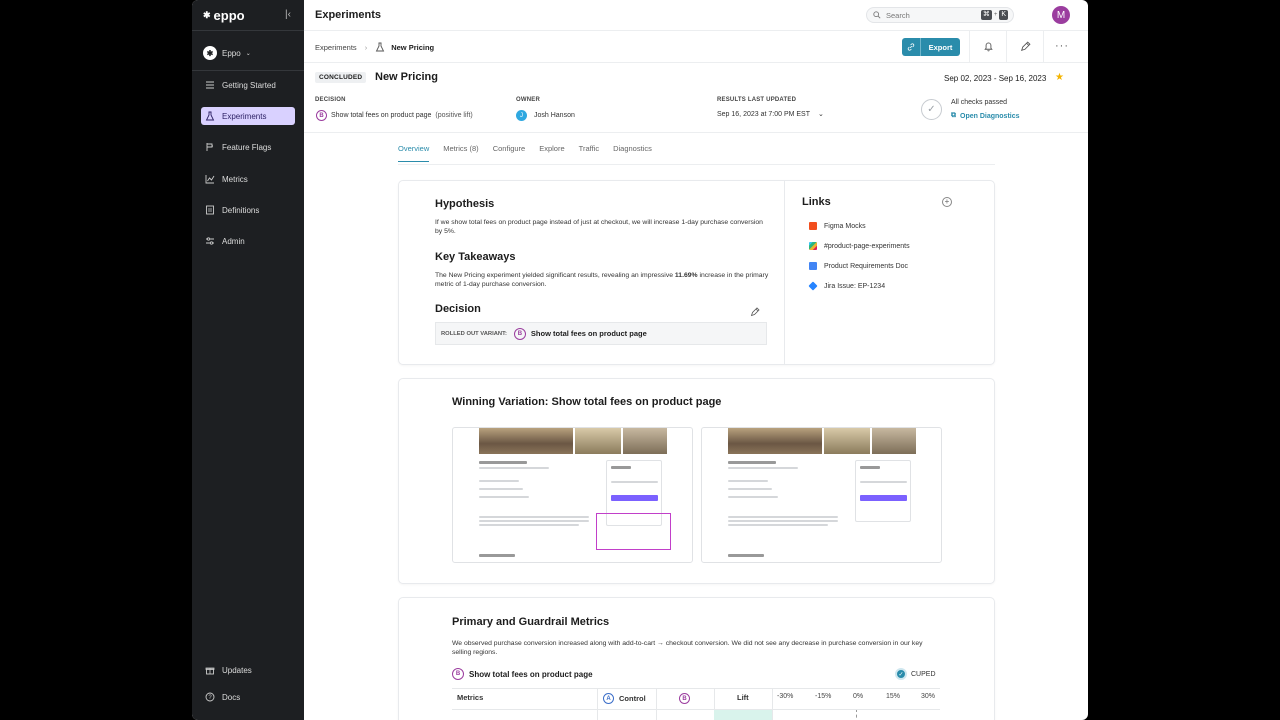 The image size is (1280, 720). I want to click on help-icon: ?, so click(210, 697).